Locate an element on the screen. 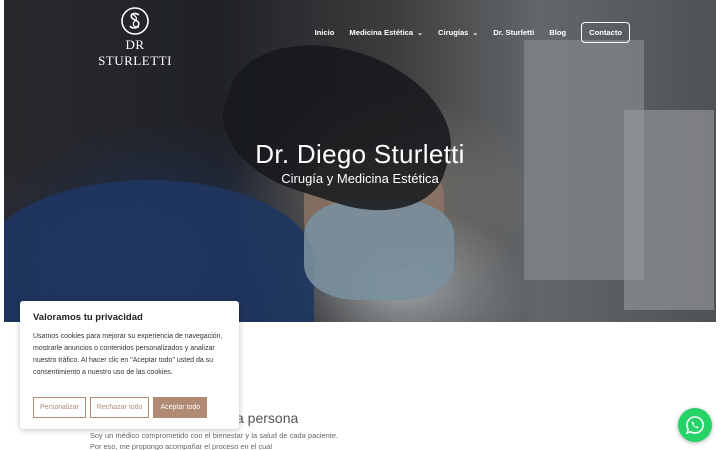  nav-label: Blog is located at coordinates (558, 32).